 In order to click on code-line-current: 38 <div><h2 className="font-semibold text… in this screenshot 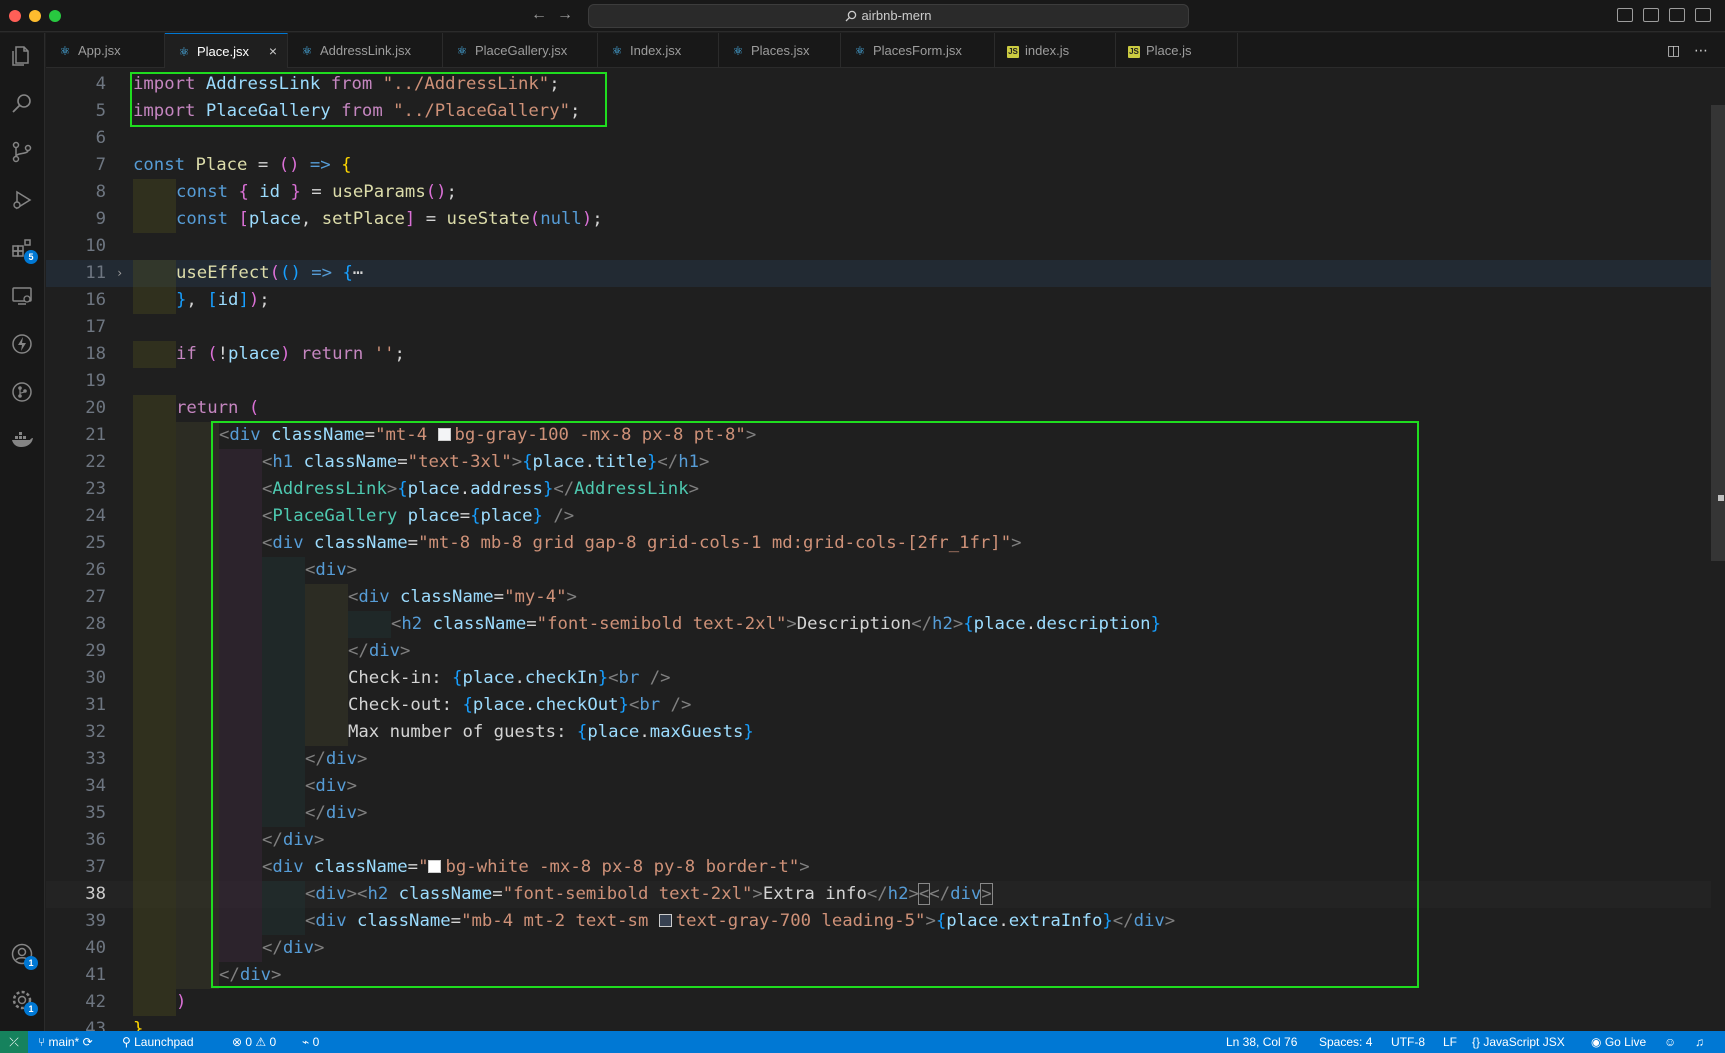, I will do `click(878, 894)`.